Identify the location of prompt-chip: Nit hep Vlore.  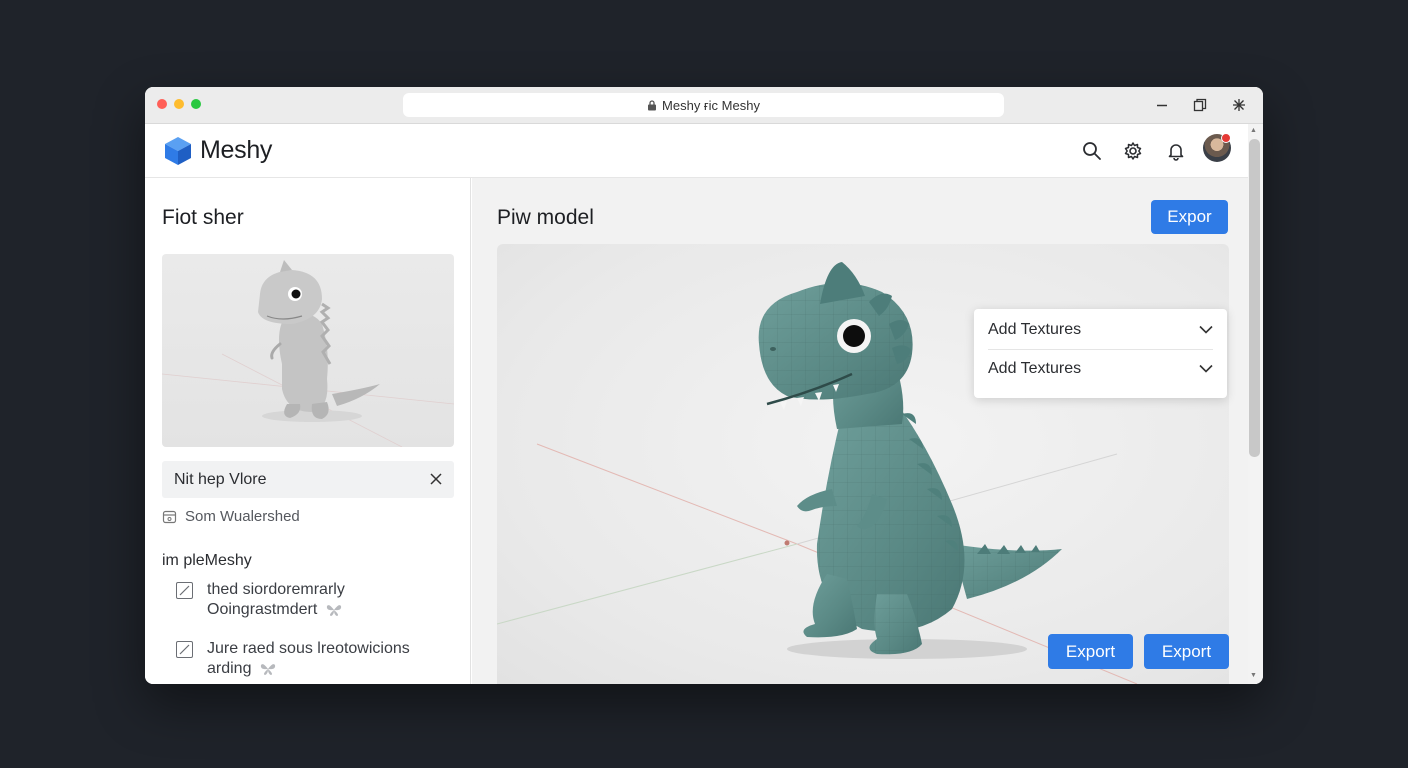
(308, 479).